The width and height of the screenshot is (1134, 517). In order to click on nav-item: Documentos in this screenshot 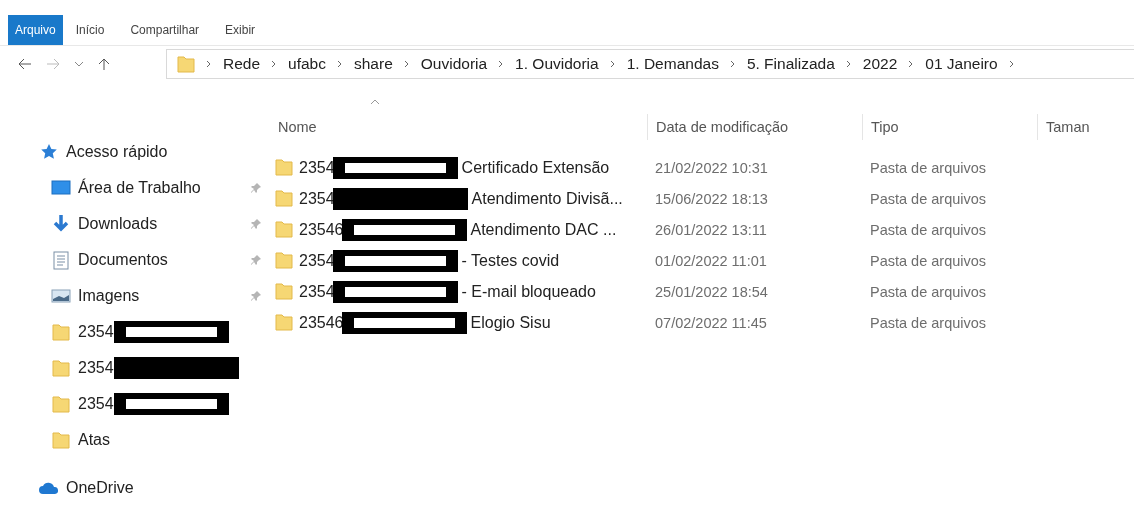, I will do `click(123, 260)`.